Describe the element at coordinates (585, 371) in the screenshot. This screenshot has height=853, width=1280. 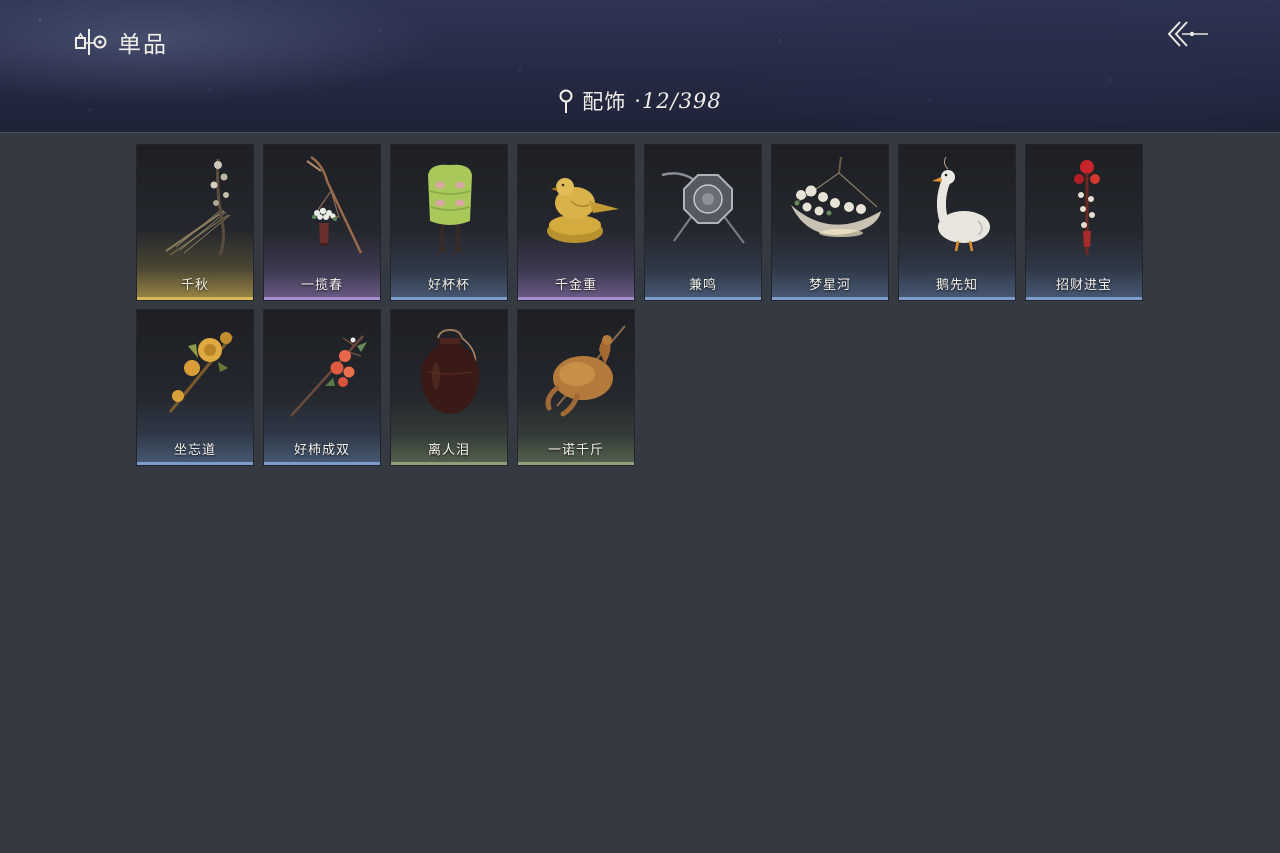
I see `roast-chicken-icon` at that location.